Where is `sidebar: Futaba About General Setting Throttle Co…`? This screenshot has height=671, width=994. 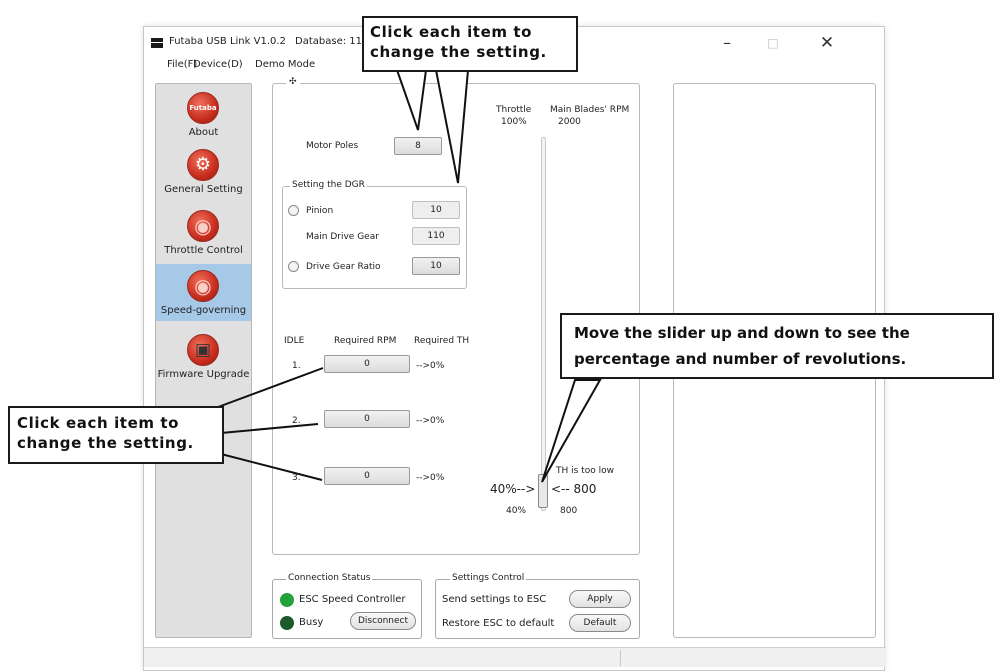
sidebar: Futaba About General Setting Throttle Co… is located at coordinates (203, 360).